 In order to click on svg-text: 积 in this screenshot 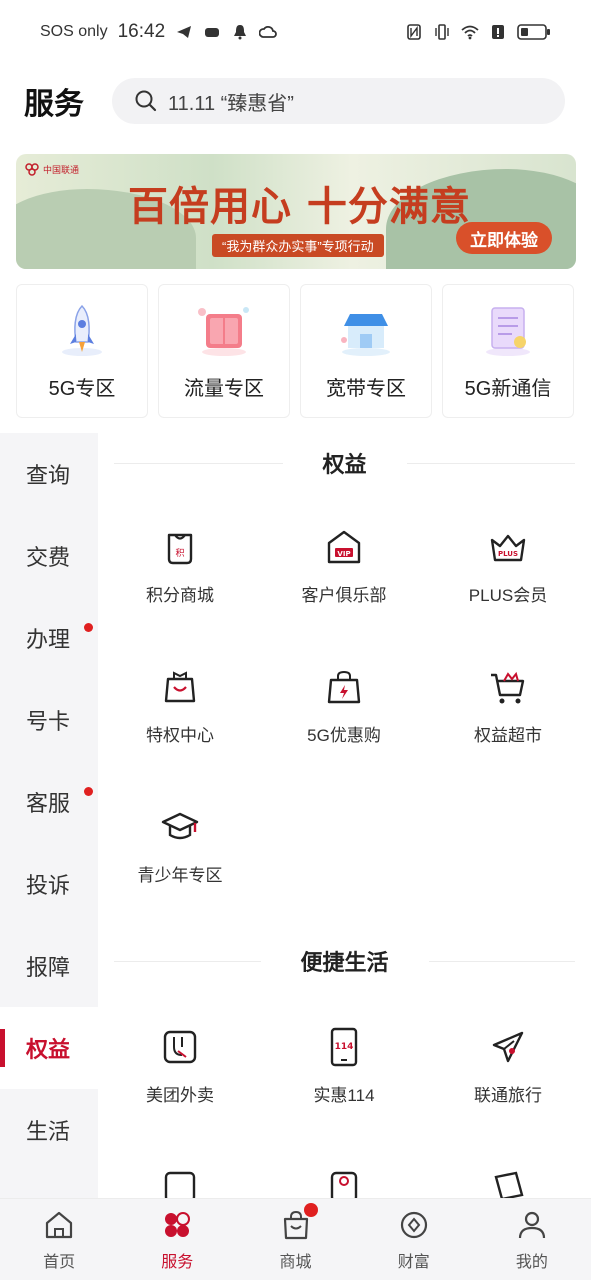, I will do `click(179, 553)`.